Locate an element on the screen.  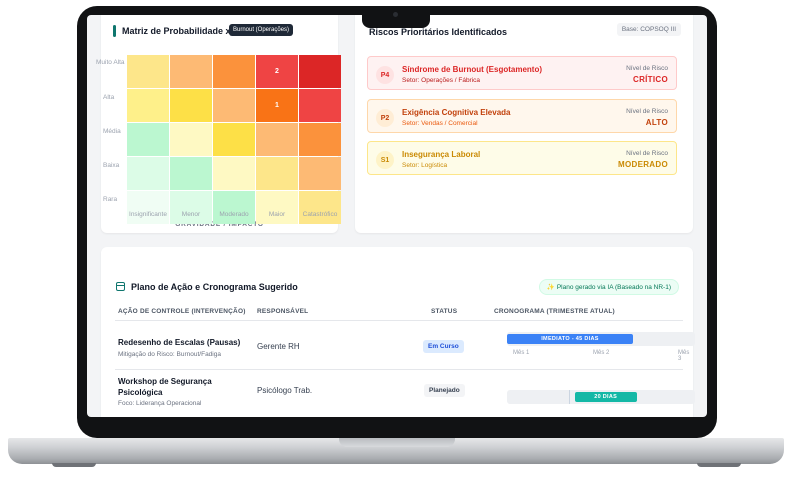
risk-sector: Setor: Logística is located at coordinates (425, 165).